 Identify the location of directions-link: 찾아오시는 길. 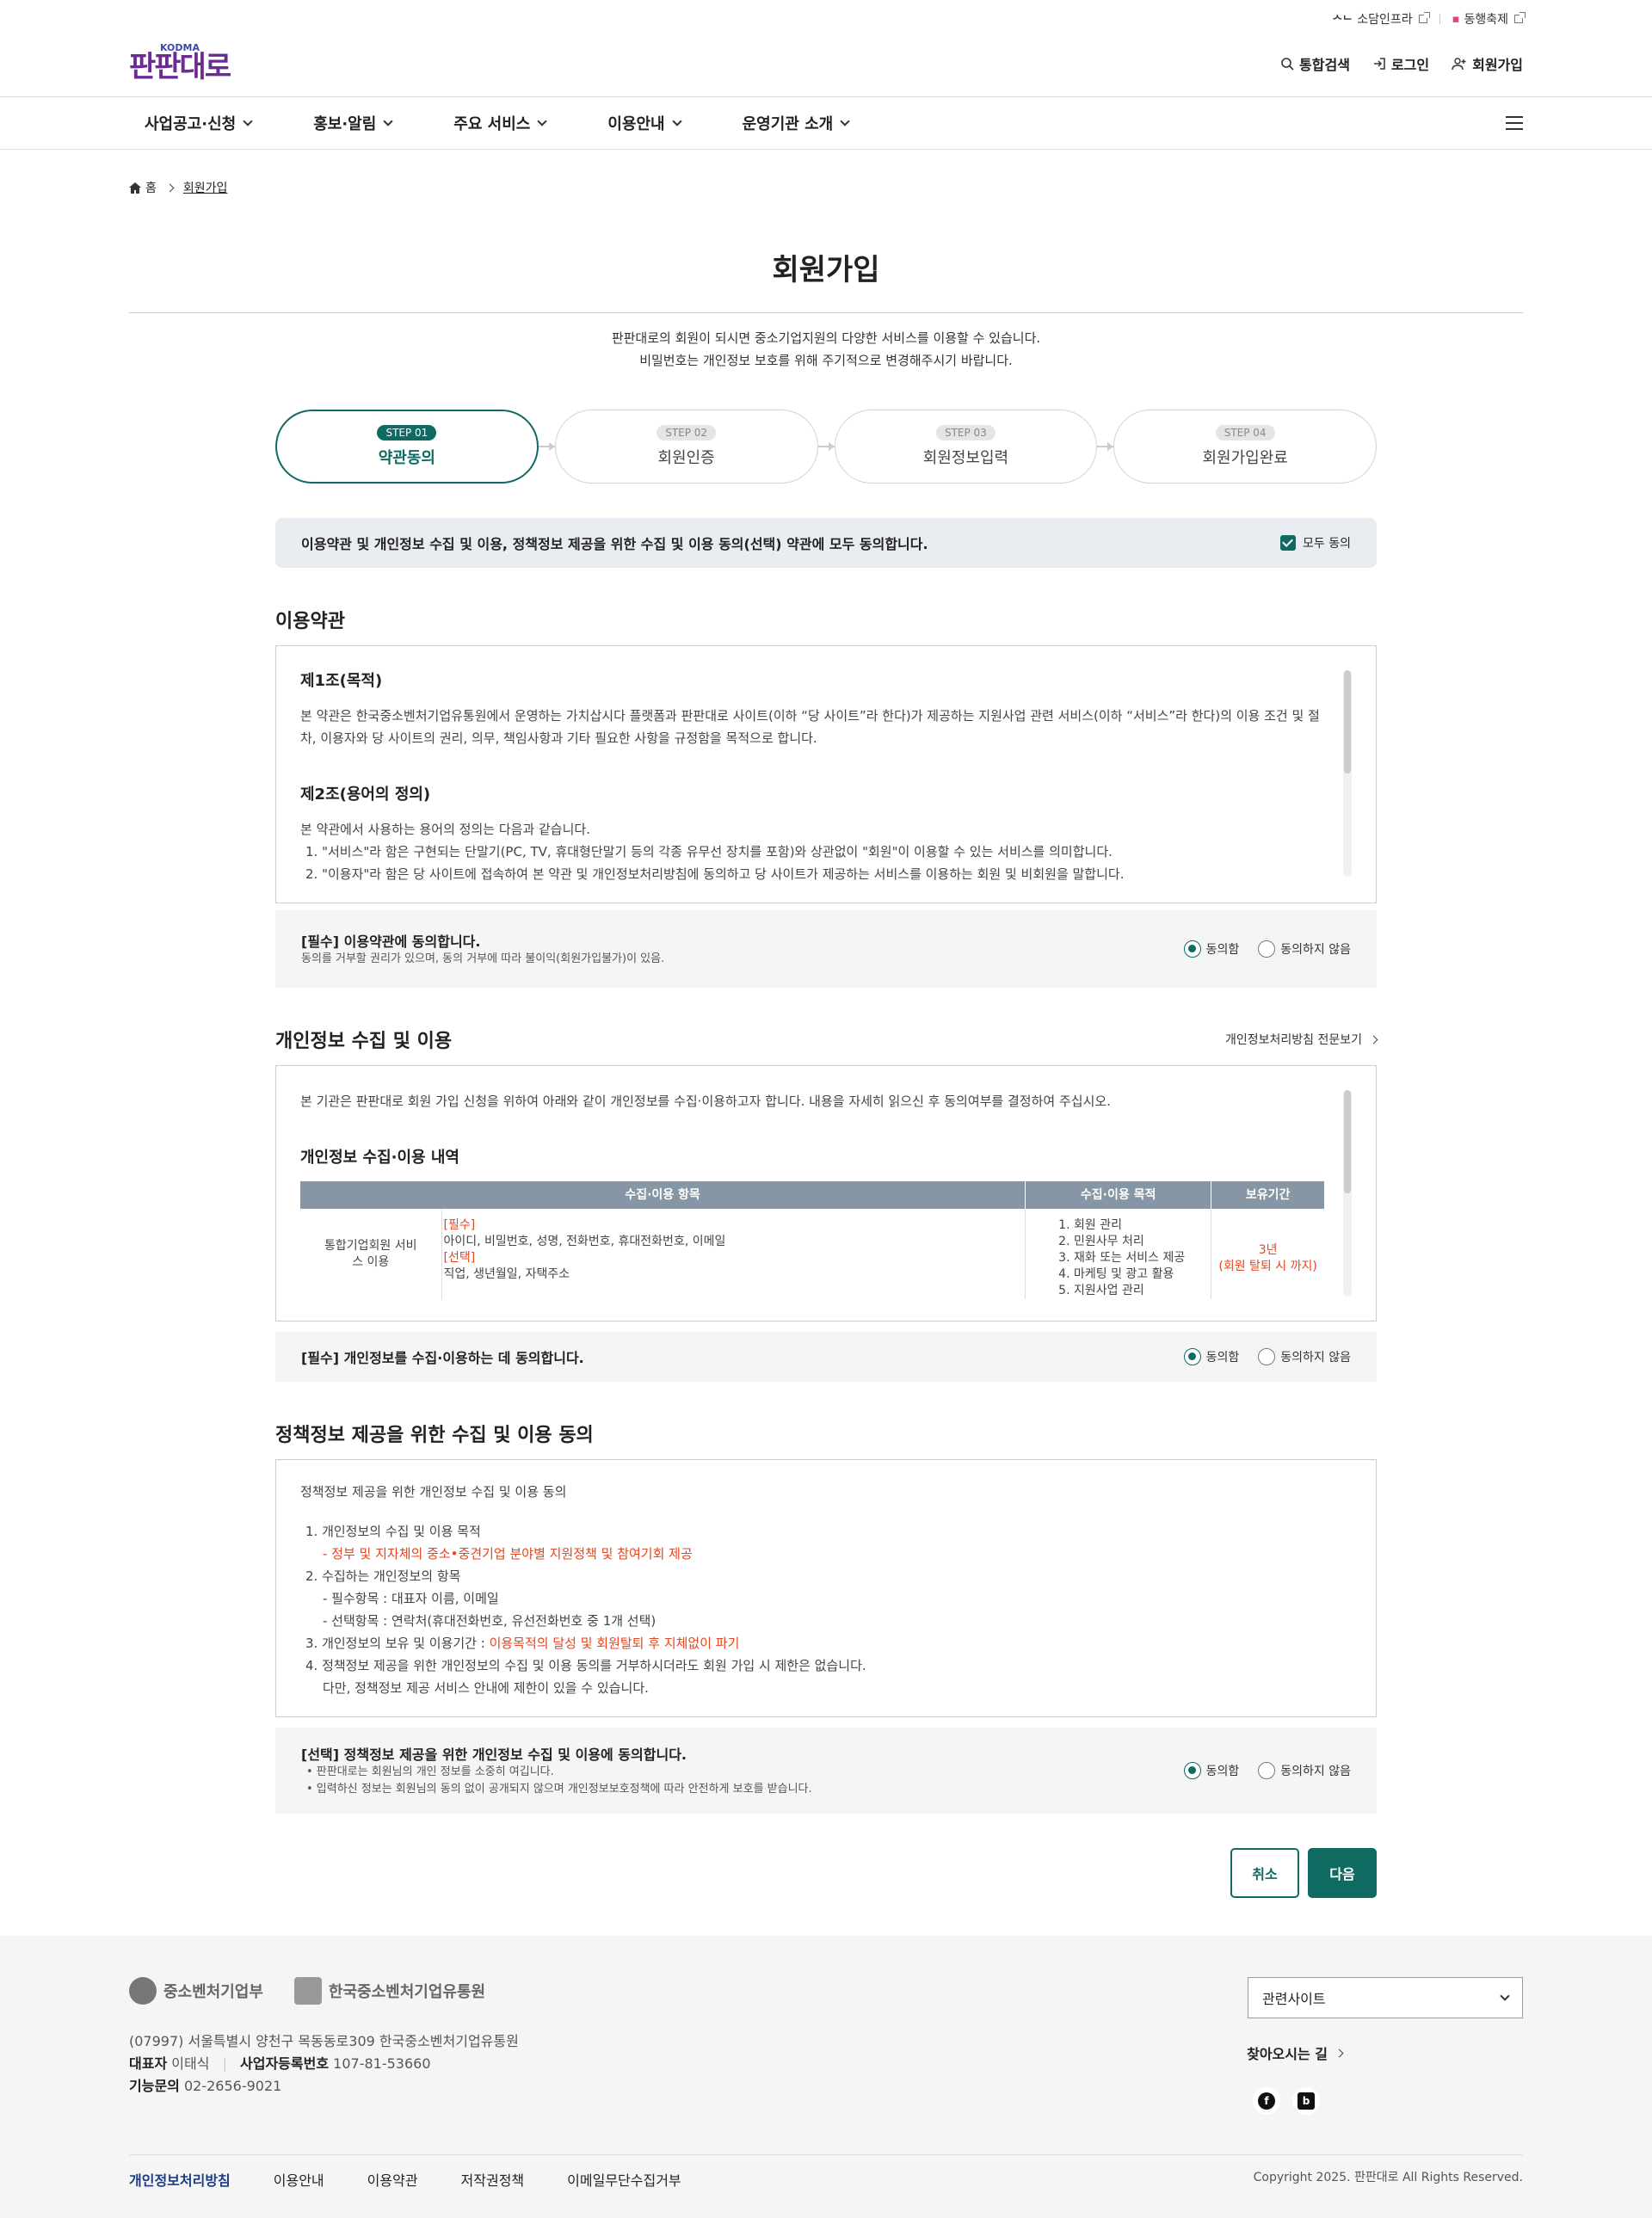
(1295, 2052).